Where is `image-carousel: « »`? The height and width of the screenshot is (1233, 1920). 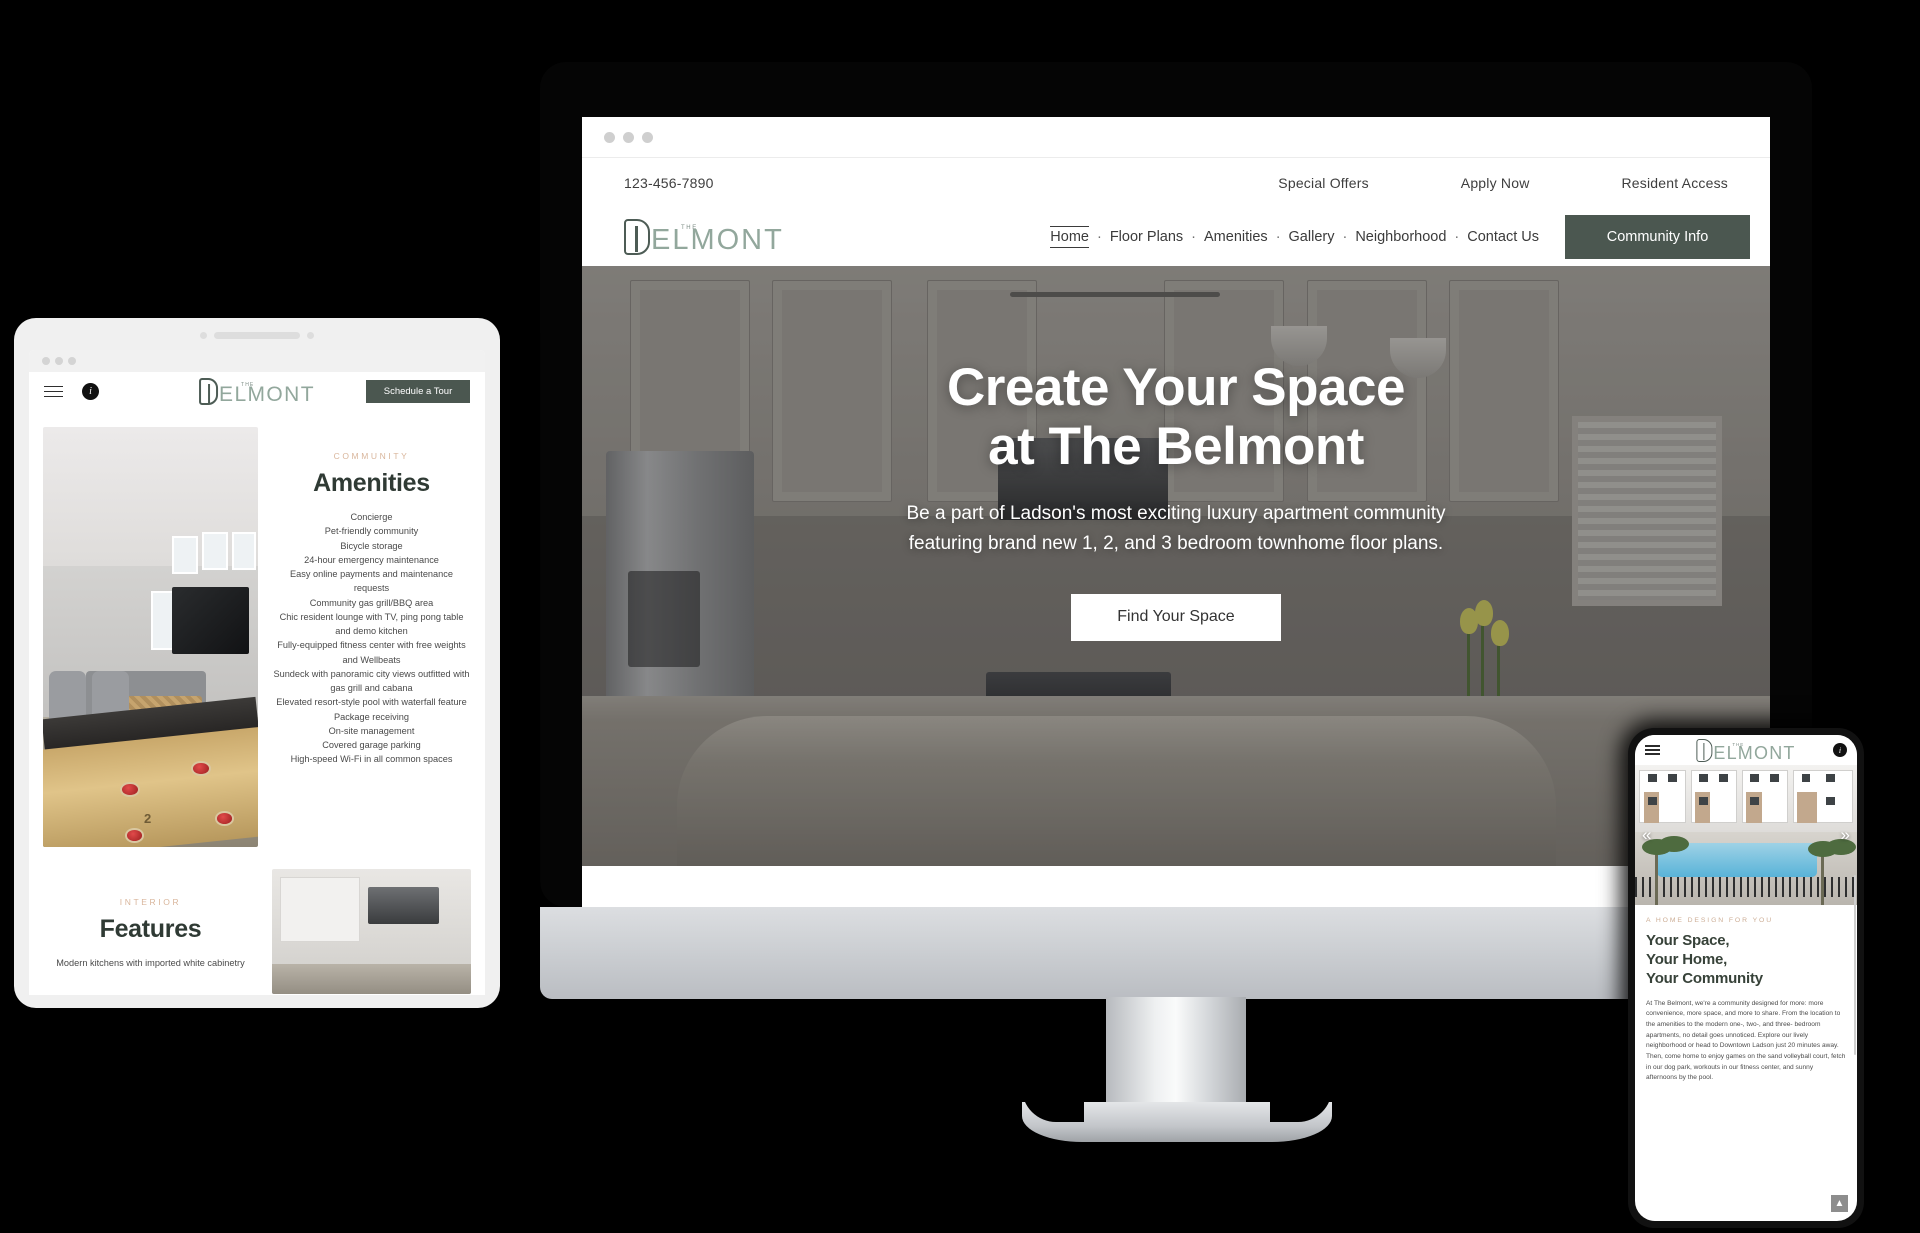
image-carousel: « » is located at coordinates (1746, 835).